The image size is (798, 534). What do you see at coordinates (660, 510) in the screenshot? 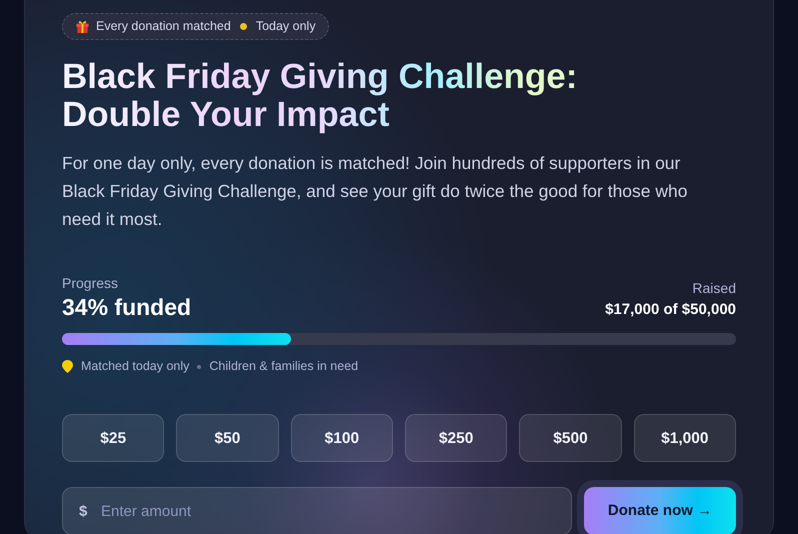
I see `donate-button: Donate now →` at bounding box center [660, 510].